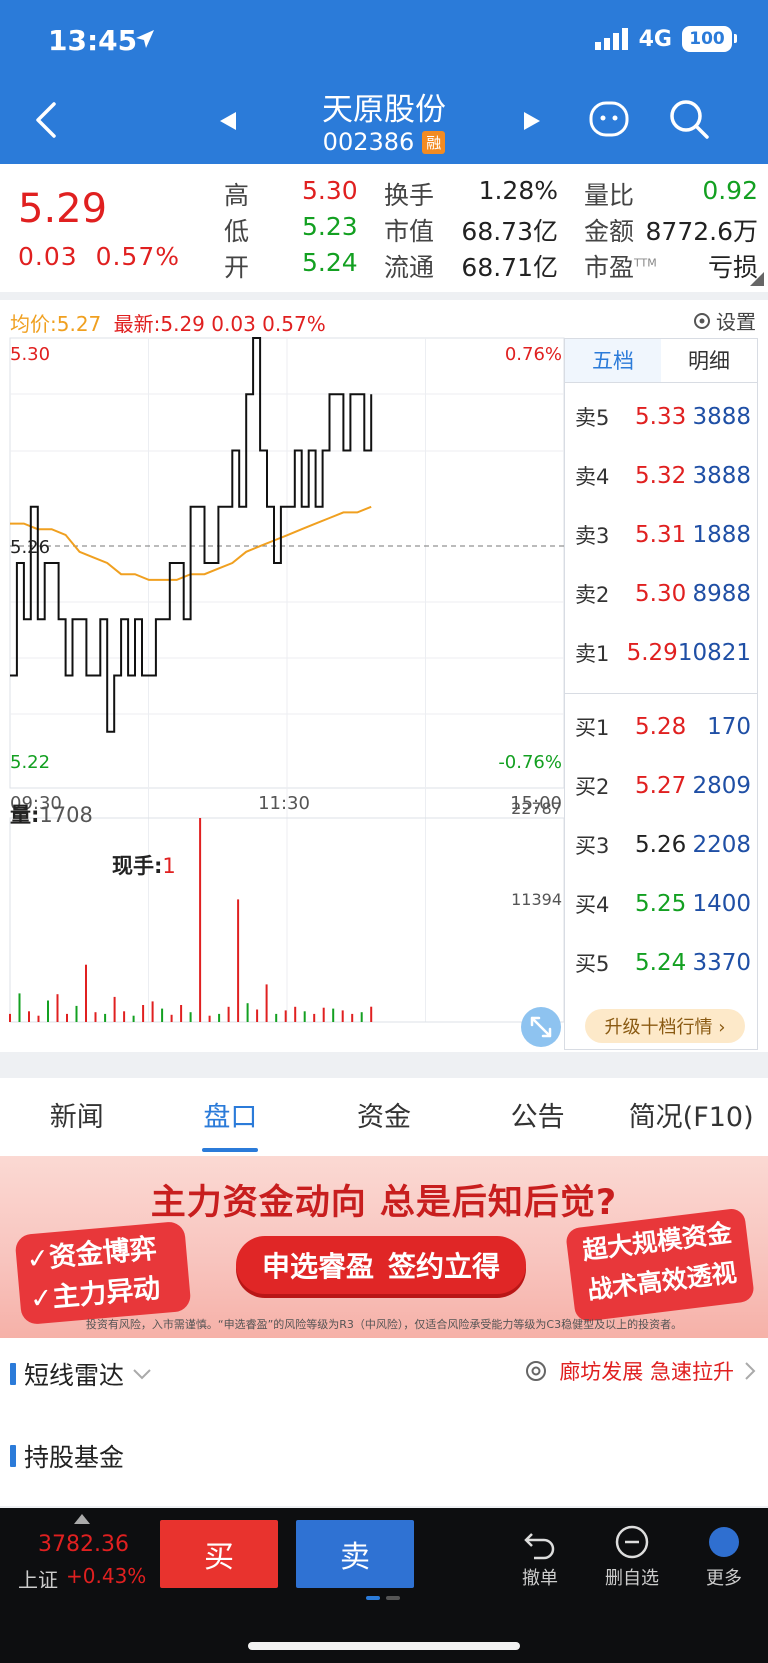  Describe the element at coordinates (757, 279) in the screenshot. I see `corner-fold-icon` at that location.